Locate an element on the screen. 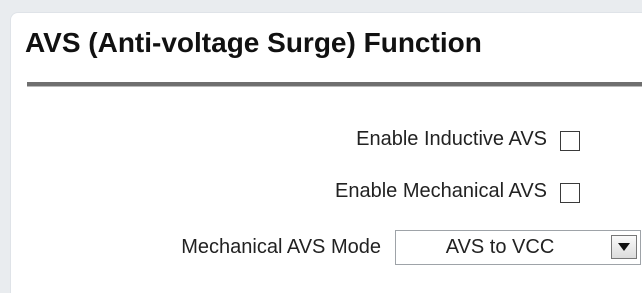 This screenshot has height=293, width=642. section-title: AVS (Anti-voltage Surge) Function is located at coordinates (253, 42).